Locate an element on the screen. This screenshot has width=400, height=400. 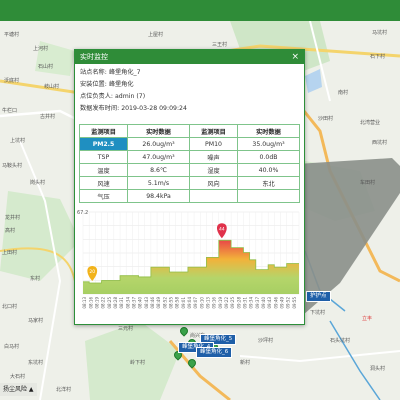
table-row: 温度 8.6℃ 湿度 40.0% is located at coordinates (189, 170).